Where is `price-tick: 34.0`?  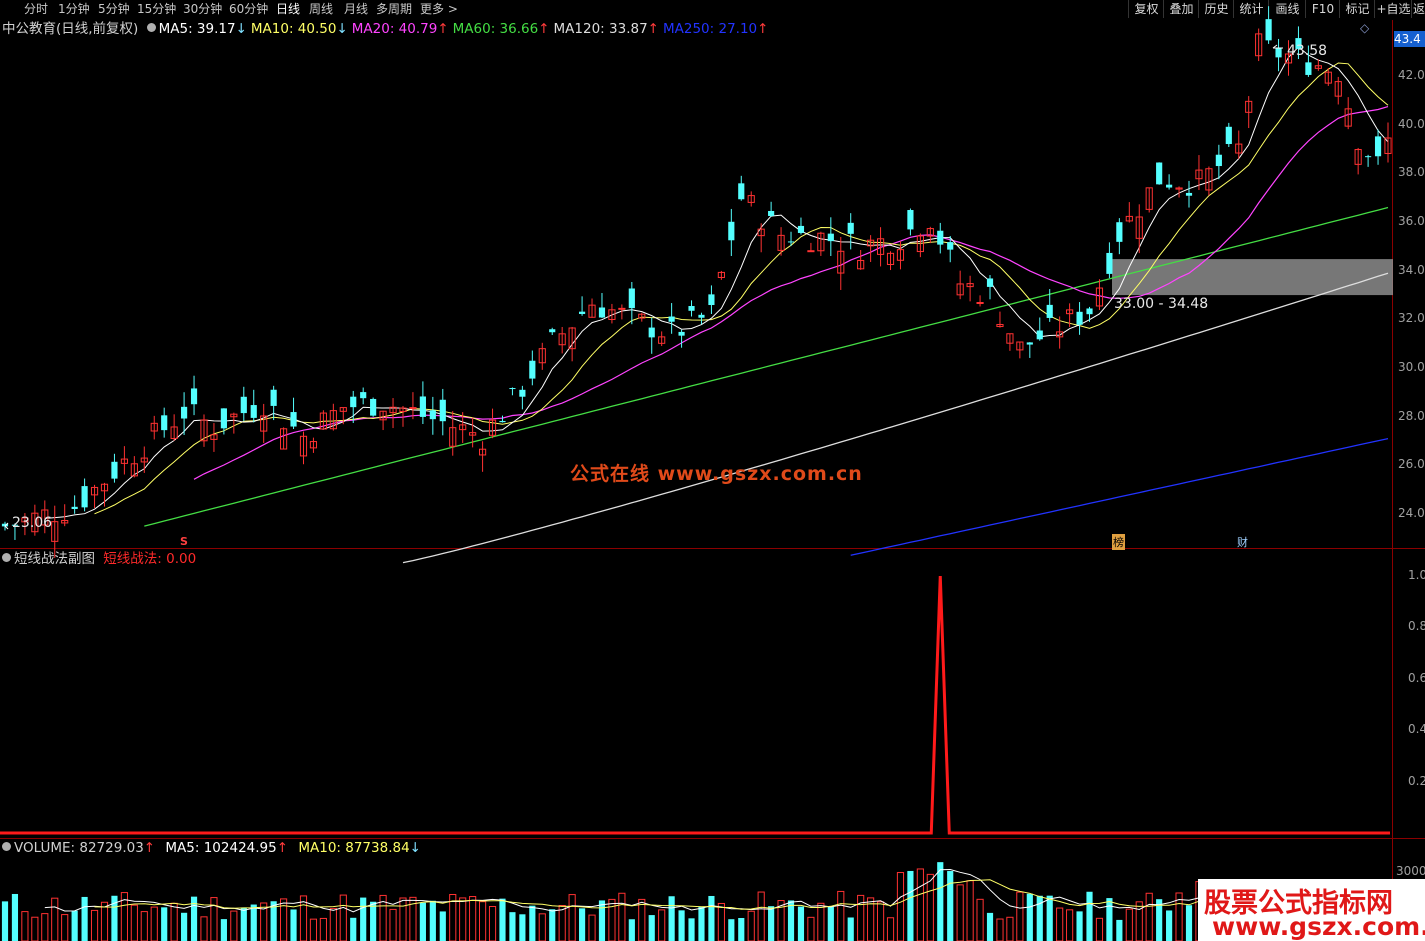
price-tick: 34.0 is located at coordinates (1411, 269).